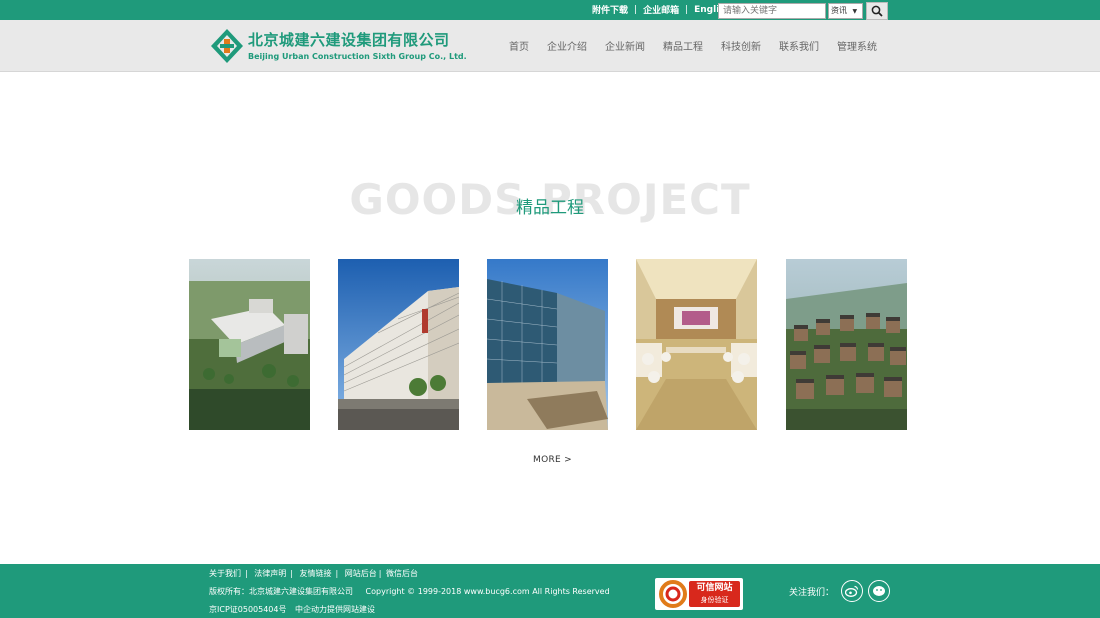 This screenshot has width=1100, height=618. What do you see at coordinates (270, 573) in the screenshot?
I see `footer-link-legal: 法律声明` at bounding box center [270, 573].